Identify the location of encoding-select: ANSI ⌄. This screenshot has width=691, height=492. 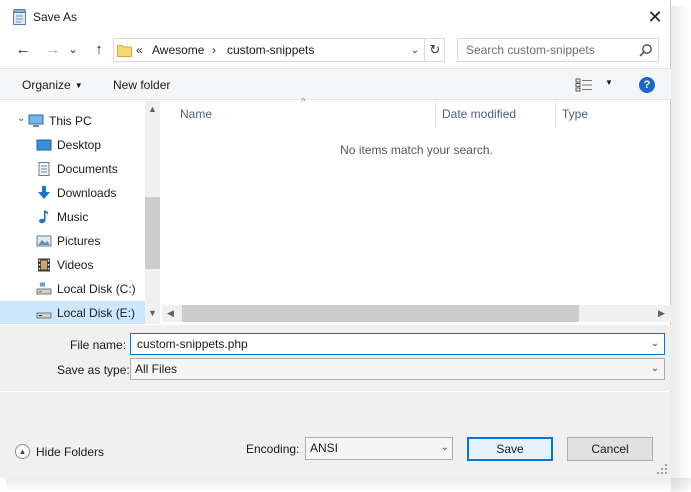
(379, 448).